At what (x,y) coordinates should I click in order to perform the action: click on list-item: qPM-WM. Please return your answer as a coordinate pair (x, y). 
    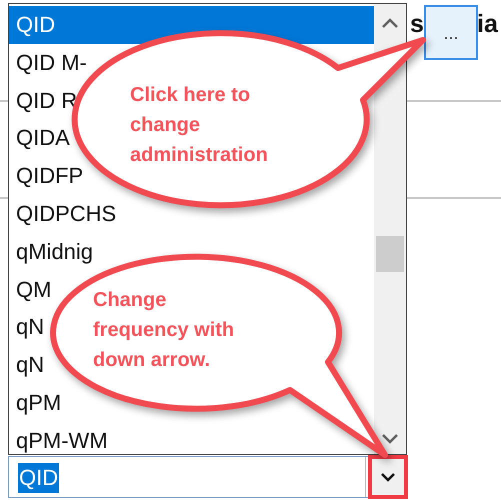
    Looking at the image, I should click on (59, 441).